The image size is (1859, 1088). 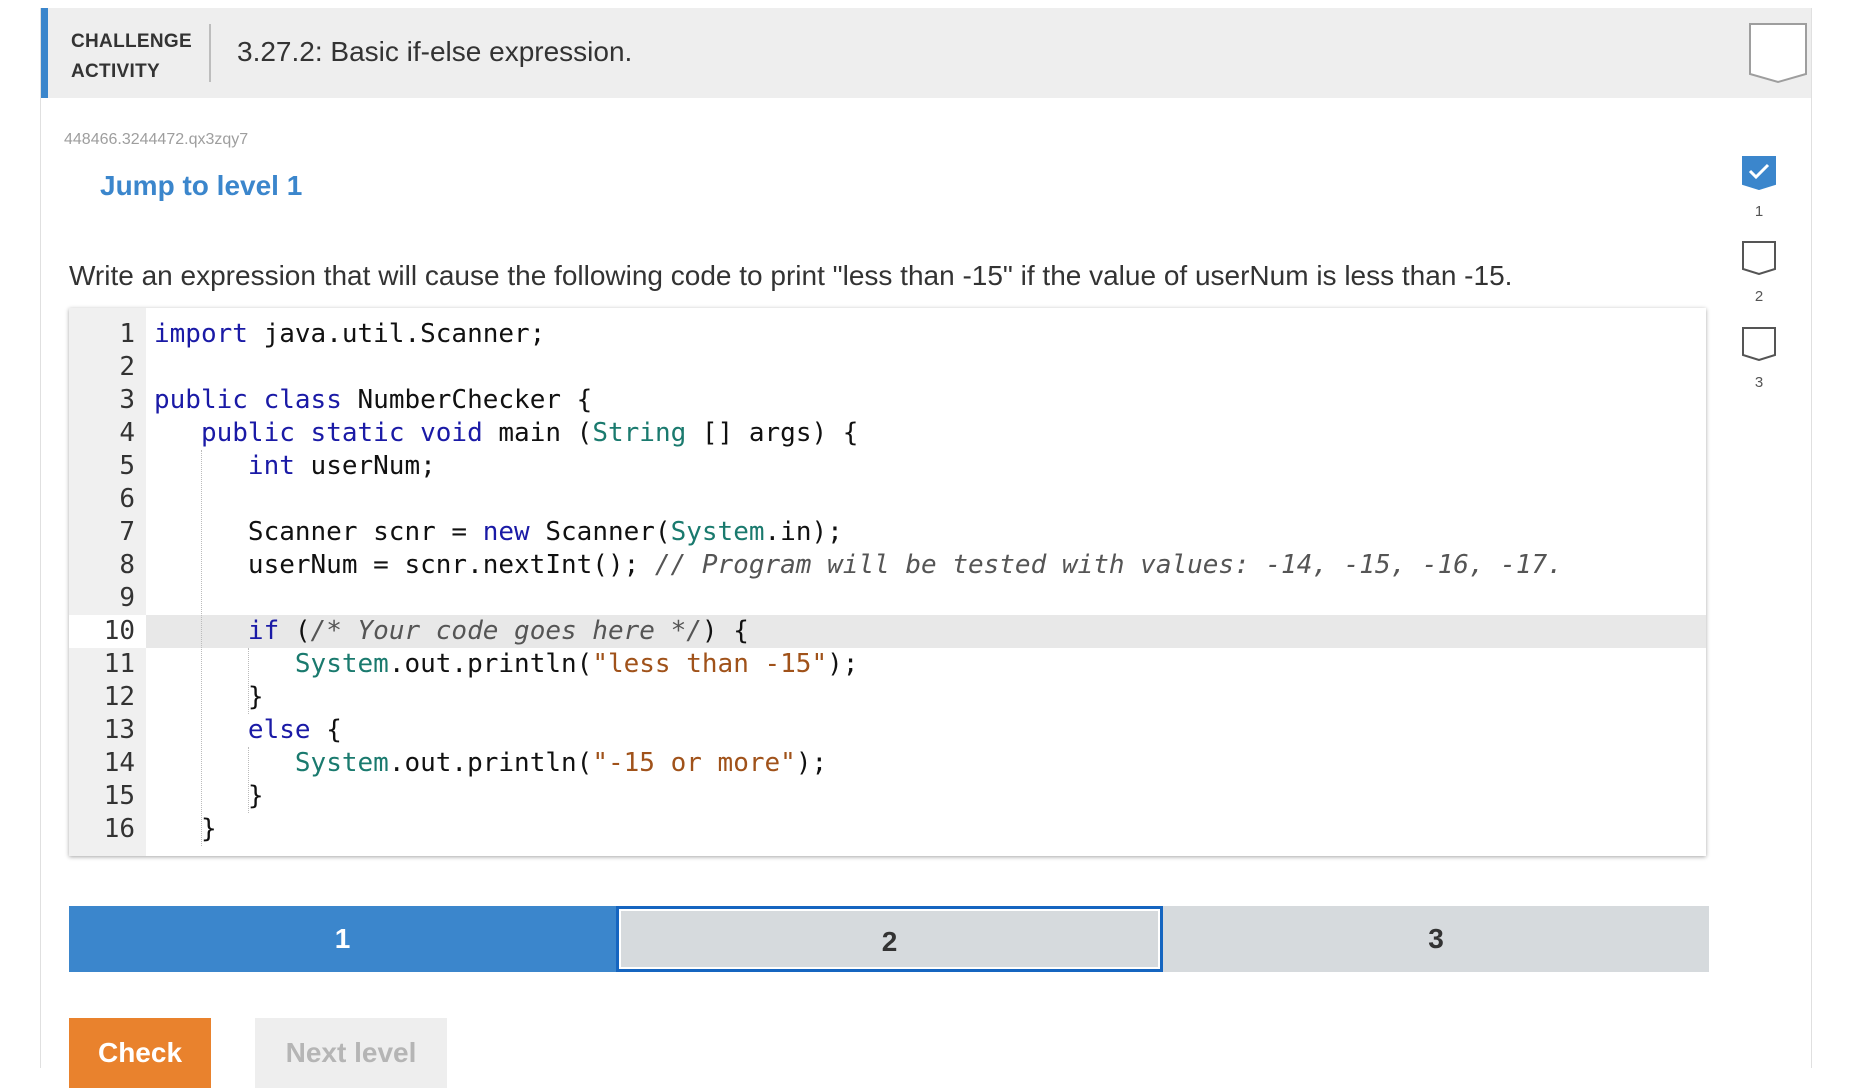 What do you see at coordinates (887, 631) in the screenshot?
I see `code-line: 10 if (/* Your code goes here */) {` at bounding box center [887, 631].